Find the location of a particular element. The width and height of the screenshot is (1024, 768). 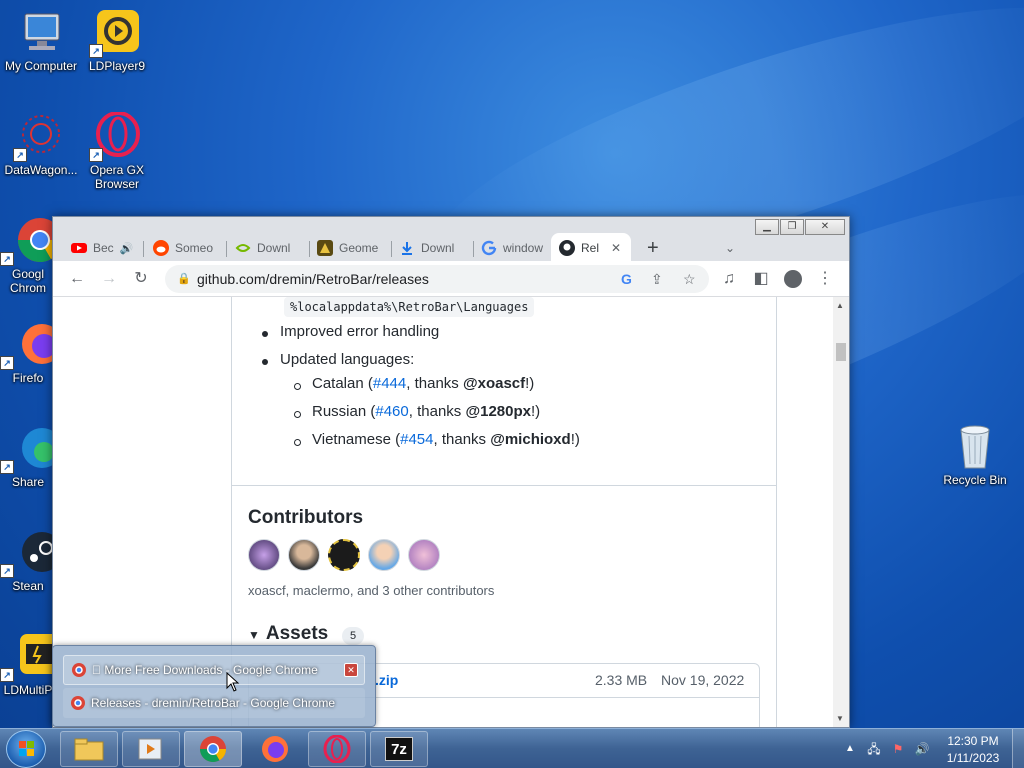

desktop-icon-my-computer: My Computer is located at coordinates (41, 40).